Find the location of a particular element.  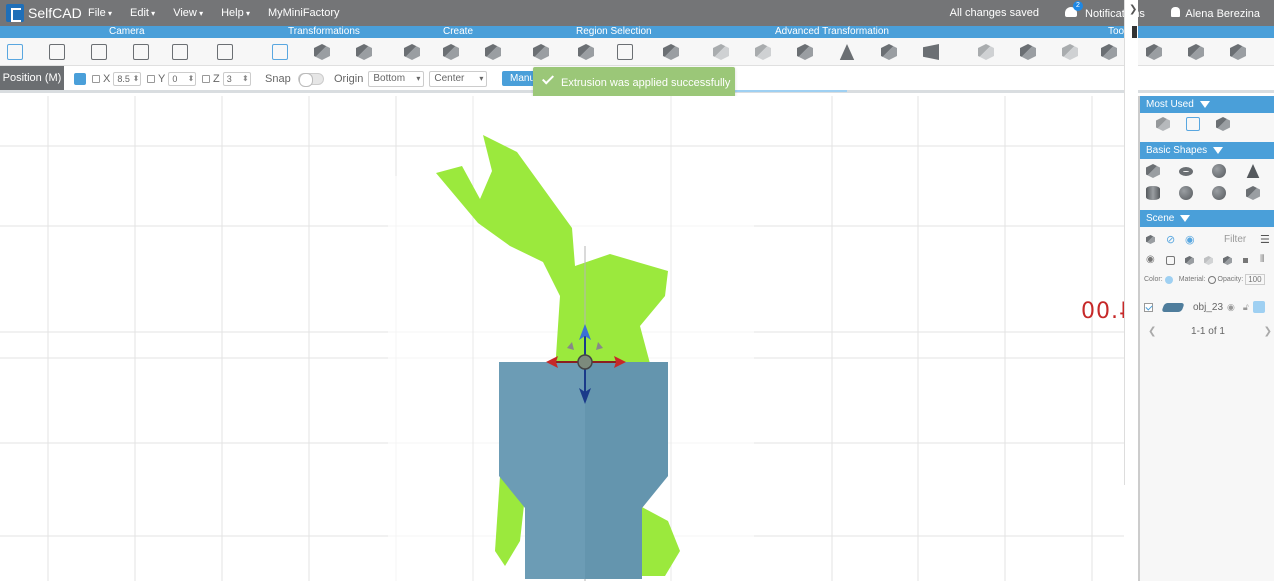

most-used-scale-icon is located at coordinates (1223, 124).